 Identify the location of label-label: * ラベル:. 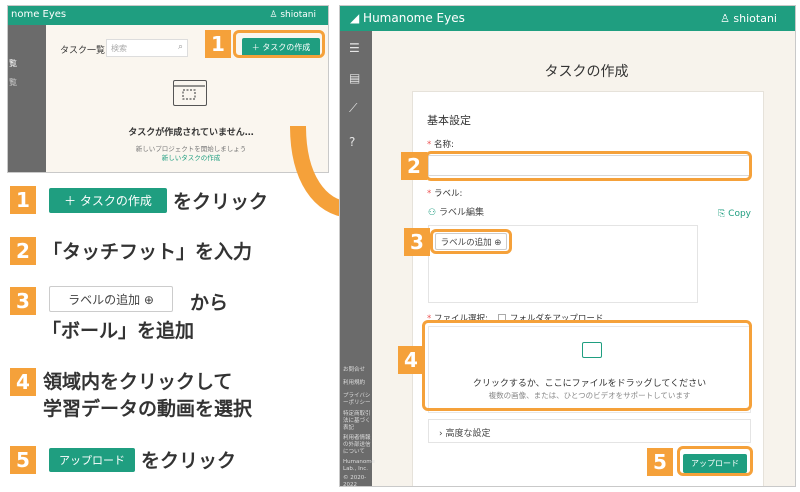
(445, 194).